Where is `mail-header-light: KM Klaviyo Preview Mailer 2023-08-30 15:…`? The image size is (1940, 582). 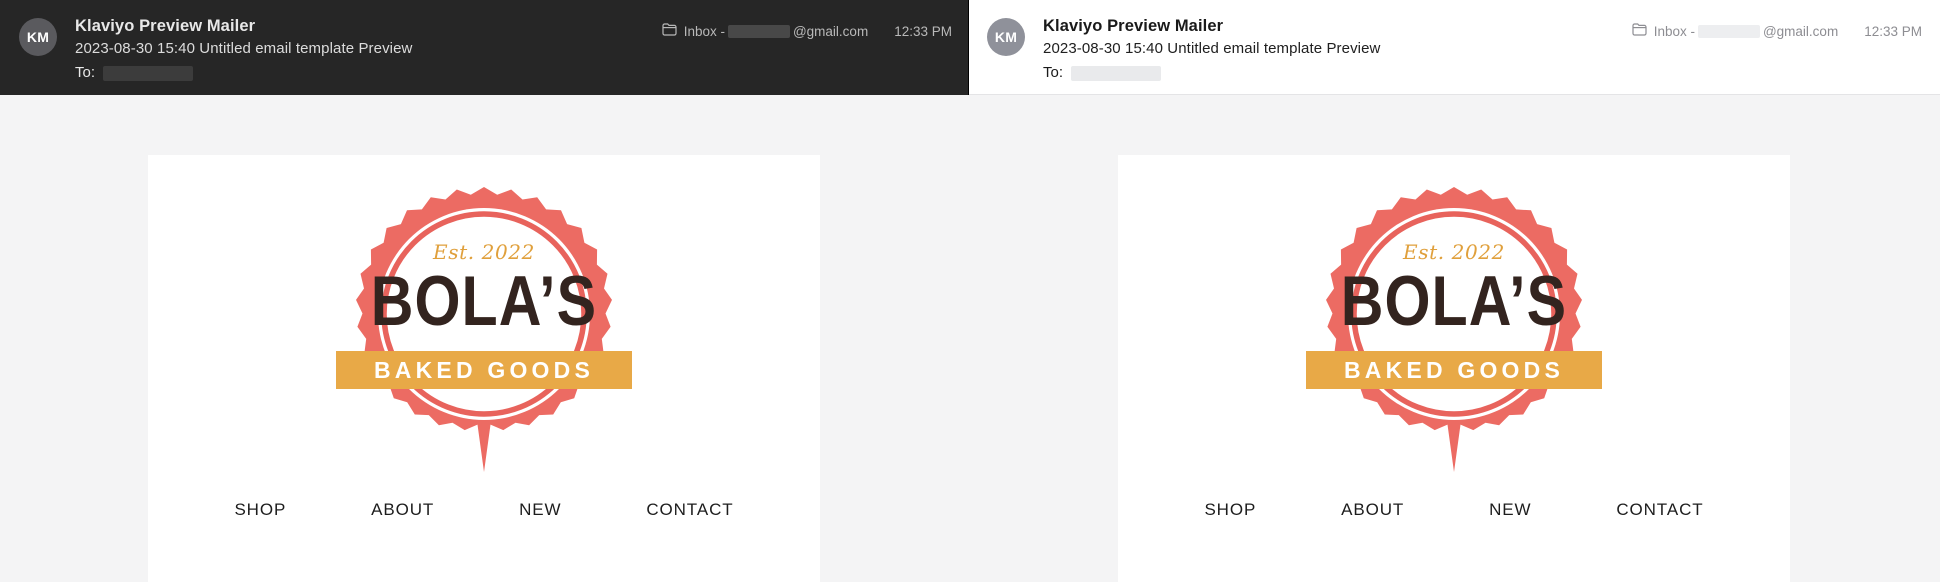
mail-header-light: KM Klaviyo Preview Mailer 2023-08-30 15:… is located at coordinates (1454, 47).